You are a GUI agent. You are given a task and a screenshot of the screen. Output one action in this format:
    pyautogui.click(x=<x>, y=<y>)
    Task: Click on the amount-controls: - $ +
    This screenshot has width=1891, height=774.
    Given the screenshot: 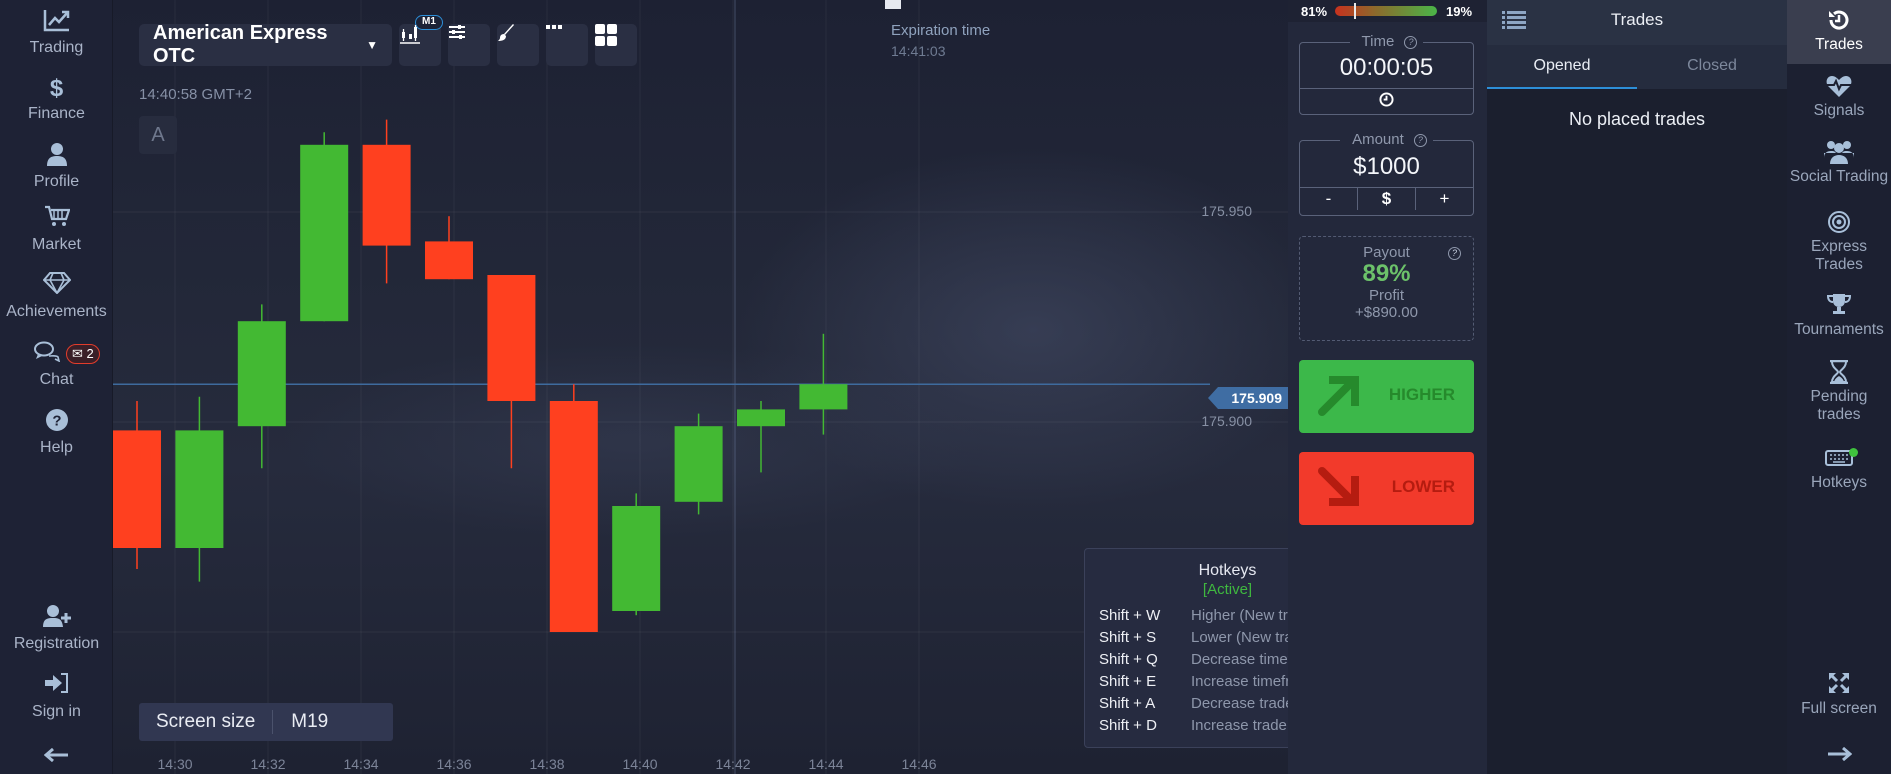 What is the action you would take?
    pyautogui.click(x=1386, y=198)
    